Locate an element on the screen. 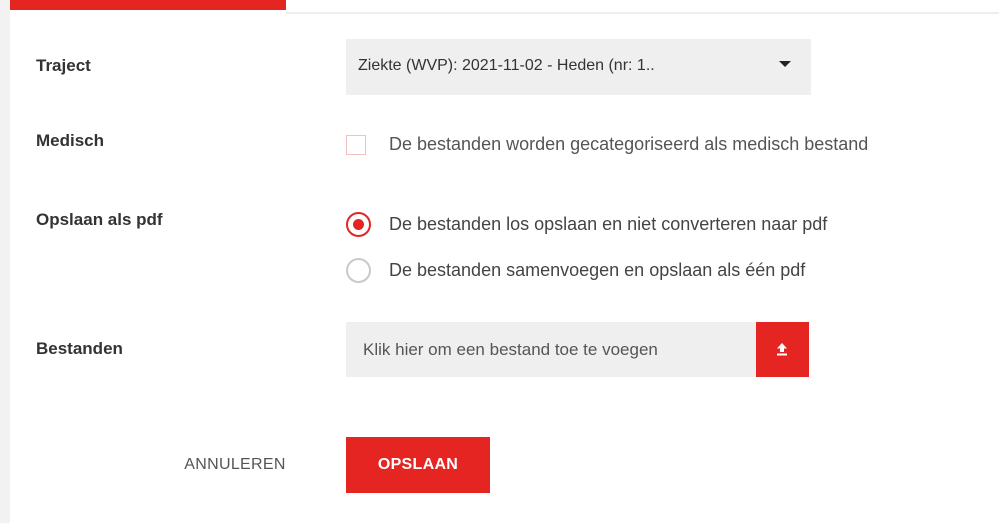 This screenshot has width=999, height=523. upload-button is located at coordinates (782, 349).